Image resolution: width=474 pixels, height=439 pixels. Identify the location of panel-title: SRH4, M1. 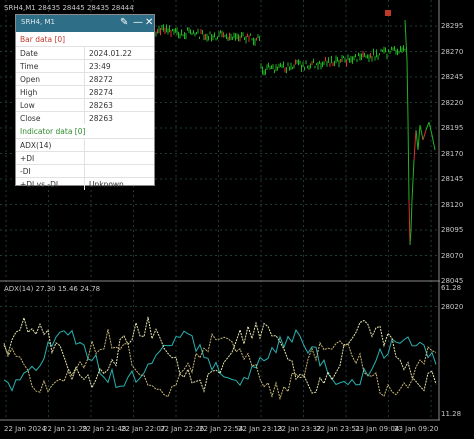
(38, 22).